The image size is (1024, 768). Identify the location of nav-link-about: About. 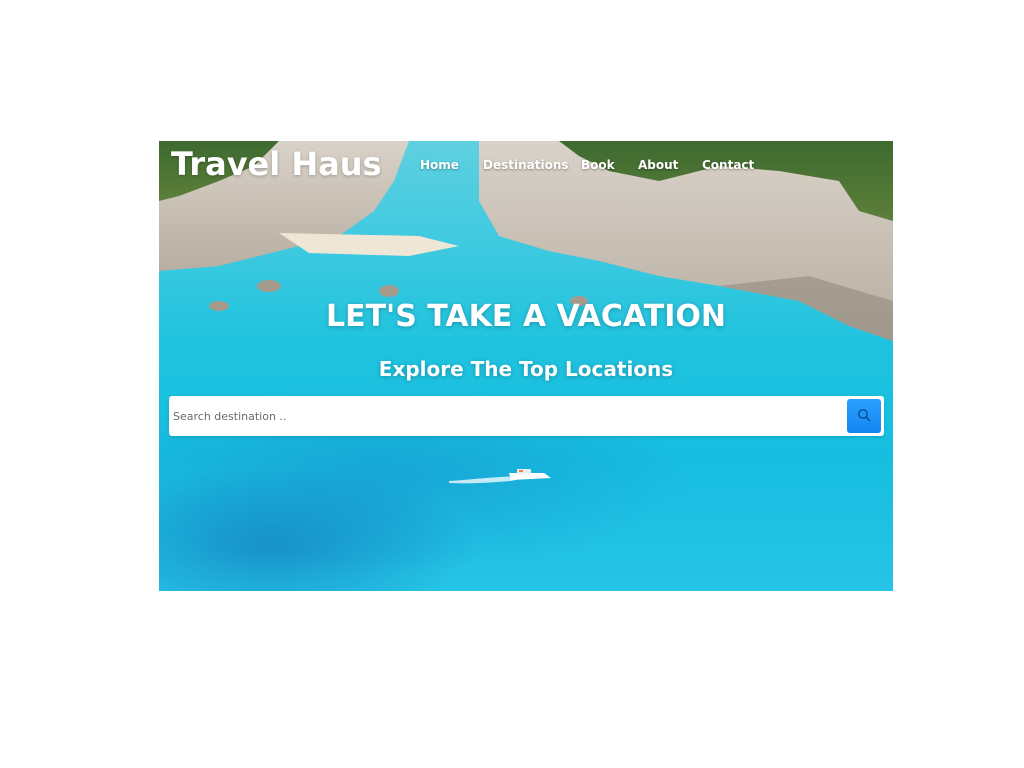
(658, 165).